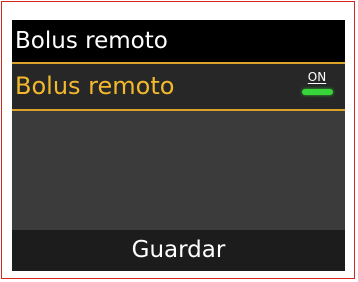 This screenshot has height=282, width=358. I want to click on toggle-on-indicator-icon, so click(317, 92).